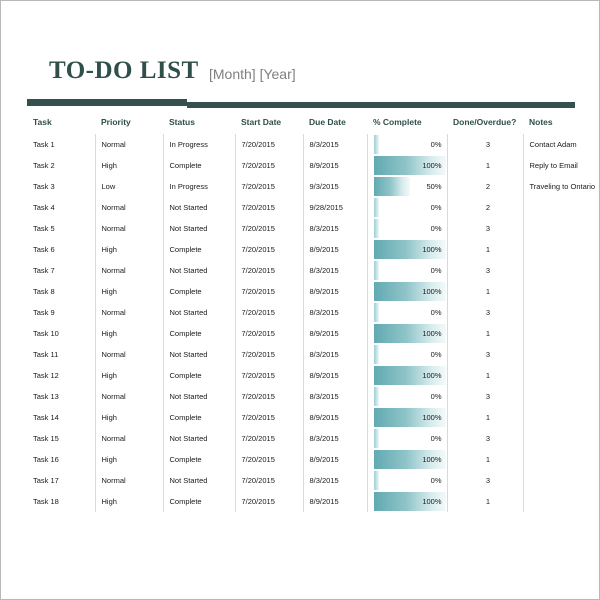 This screenshot has height=600, width=600. I want to click on month-year-placeholder: [Month] [Year], so click(252, 74).